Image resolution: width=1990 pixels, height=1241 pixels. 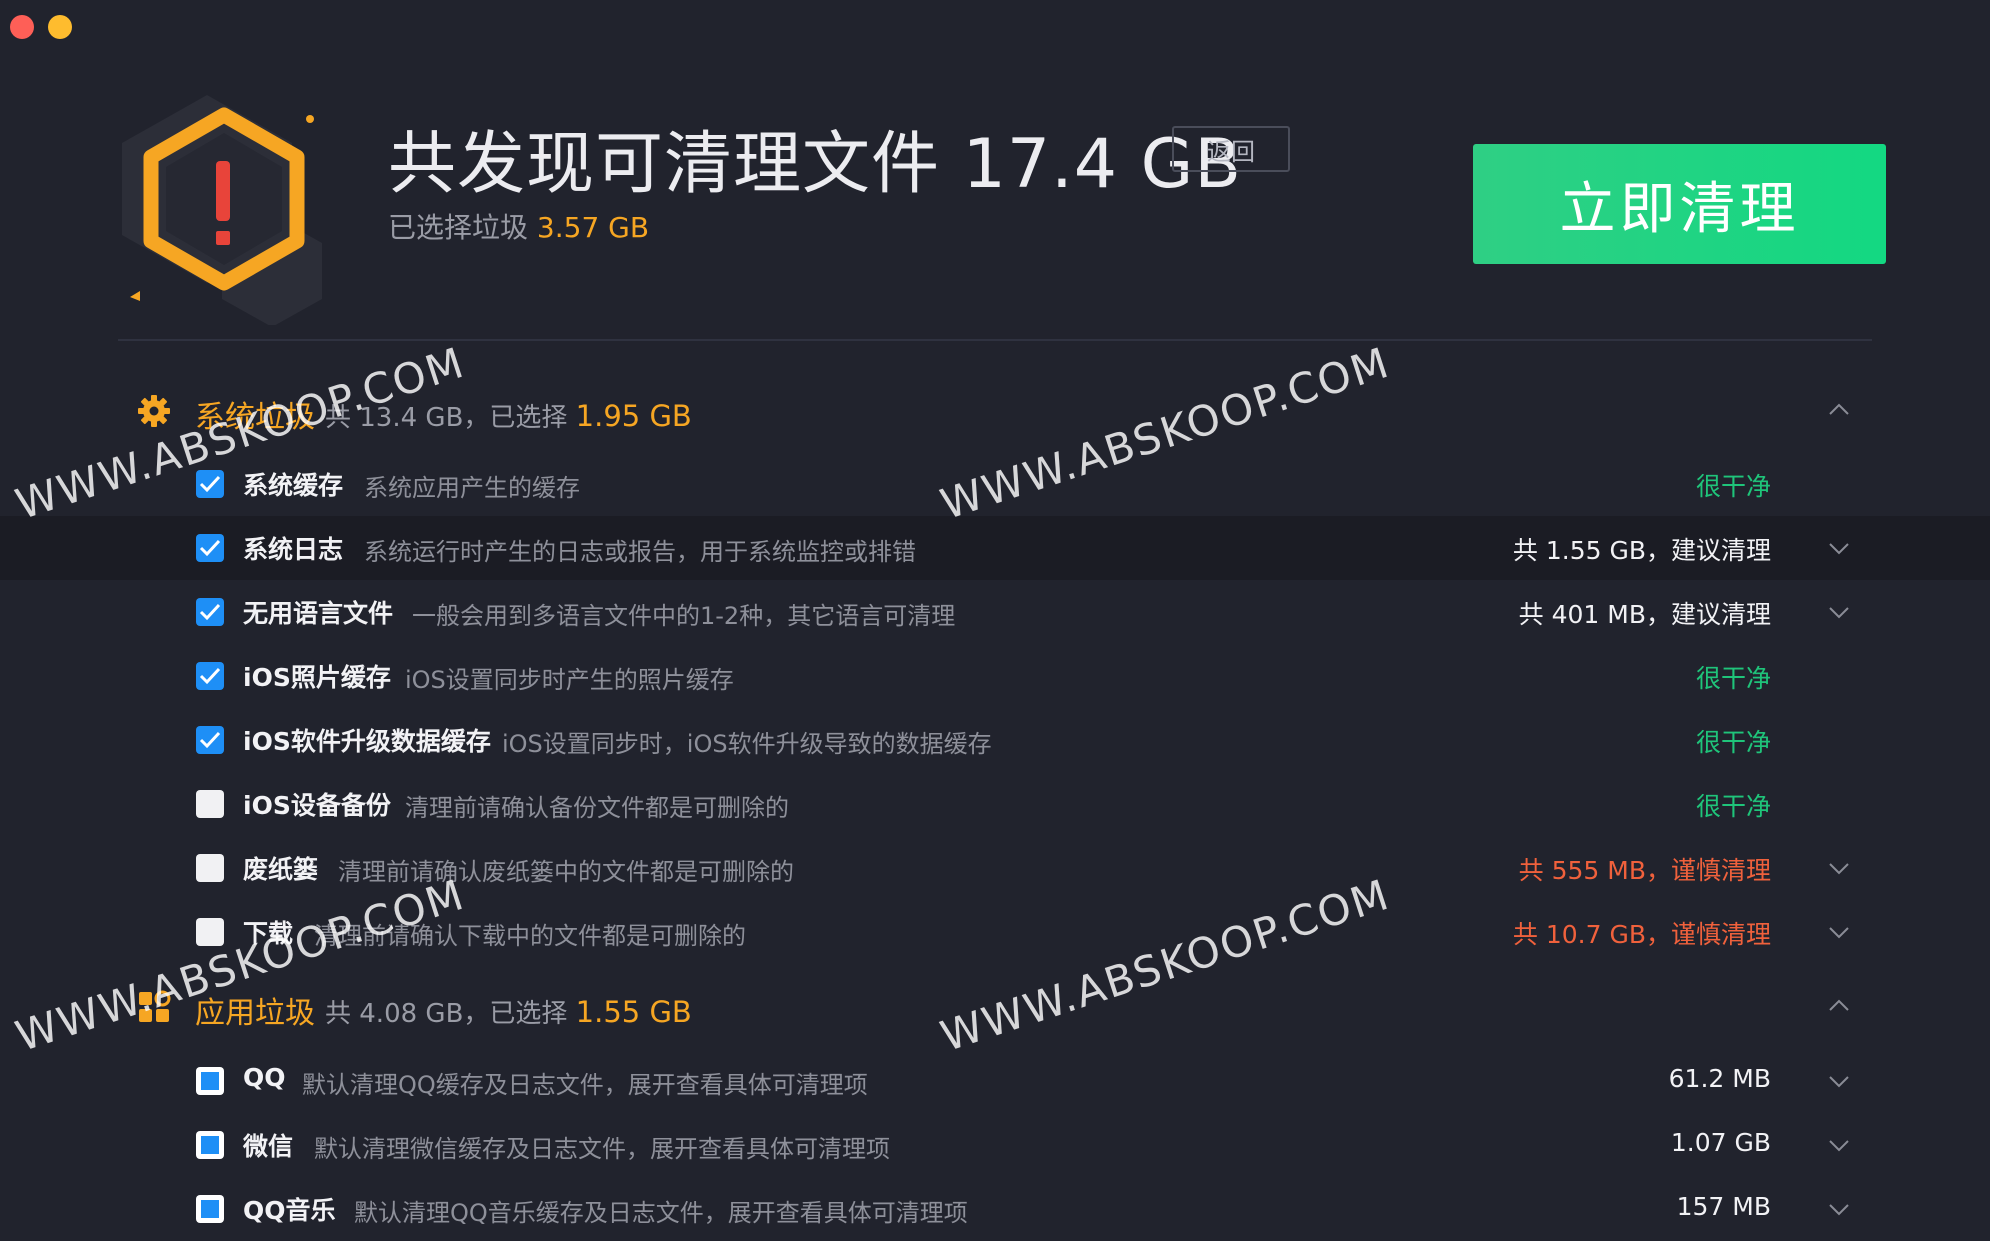 What do you see at coordinates (530, 936) in the screenshot?
I see `item-description: 清理前请确认下载中的文件都是可删除的` at bounding box center [530, 936].